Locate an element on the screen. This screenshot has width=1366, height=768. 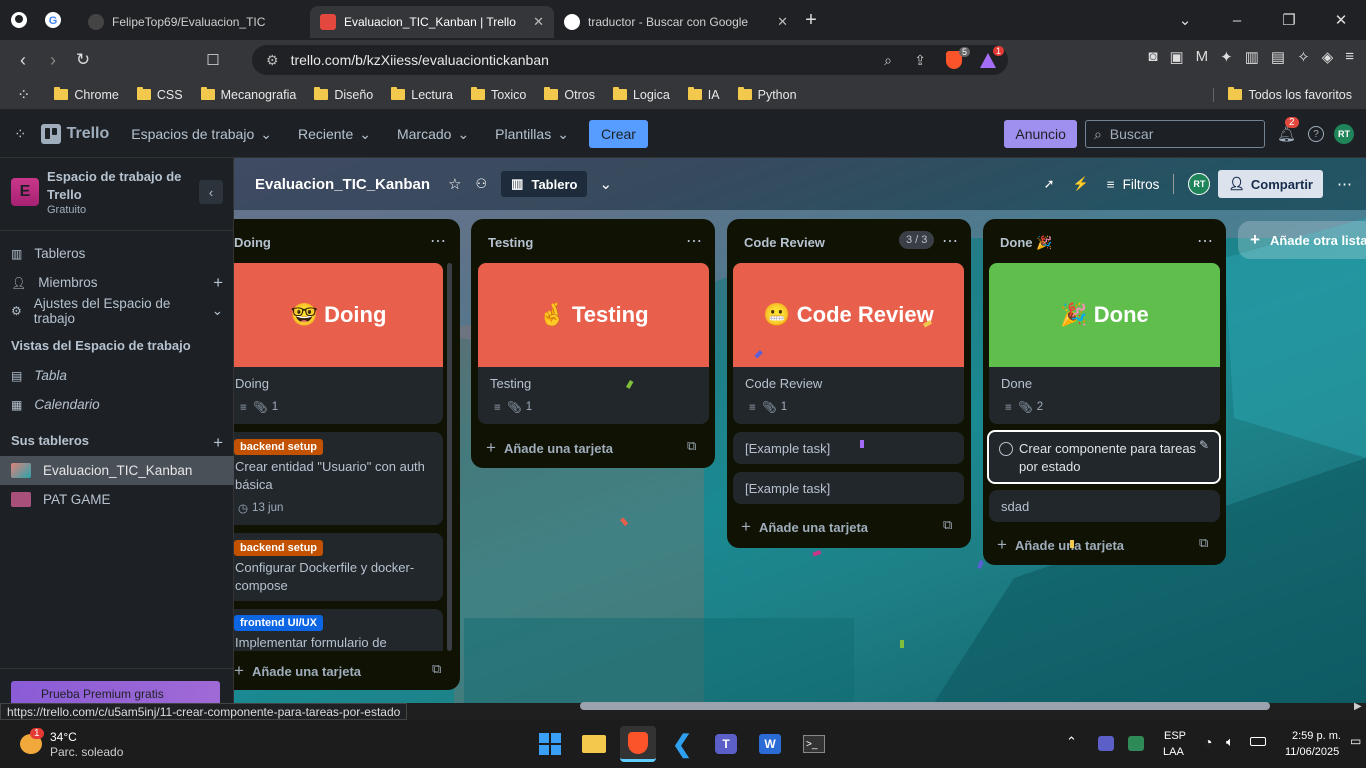
list-title: Code Review is located at coordinates (784, 242).